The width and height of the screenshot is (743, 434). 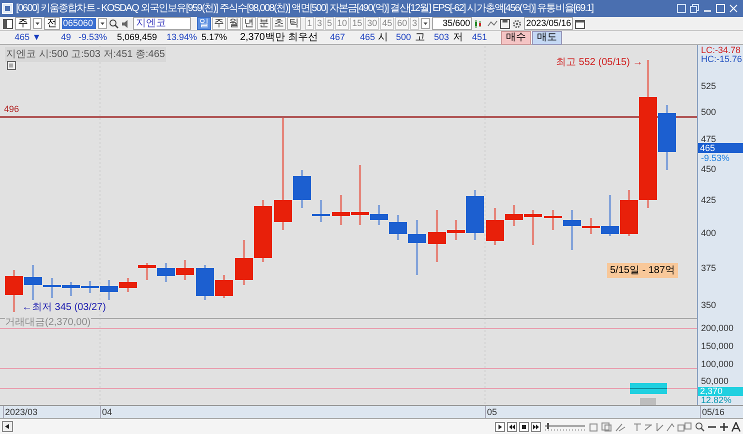 I want to click on low-value: 451, so click(x=478, y=37).